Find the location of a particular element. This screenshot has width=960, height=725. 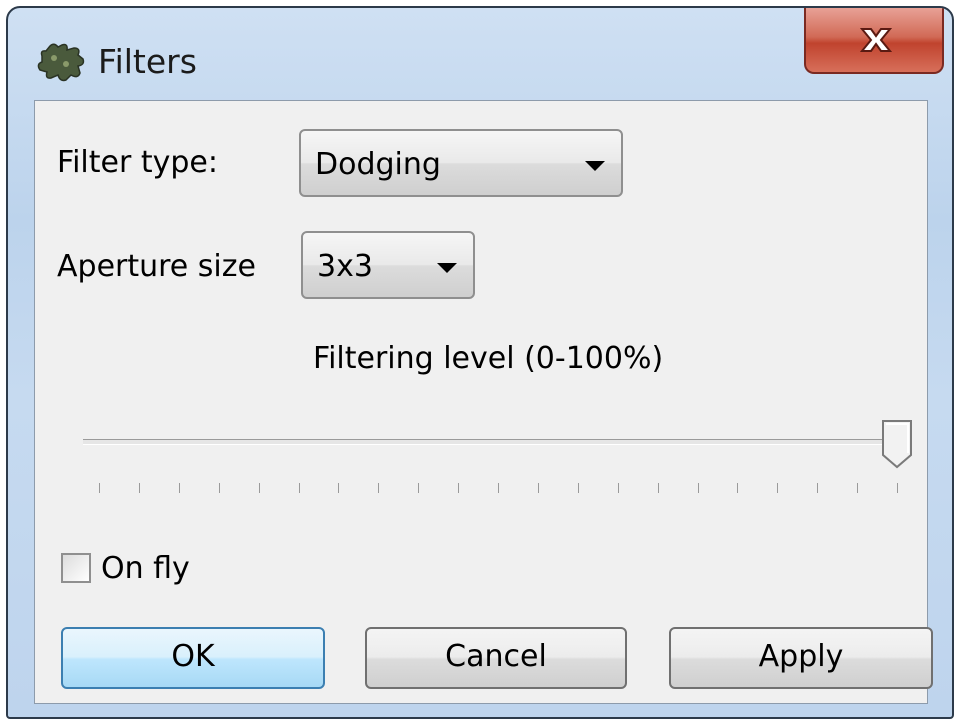

aperture-size-label: Aperture size is located at coordinates (156, 266).